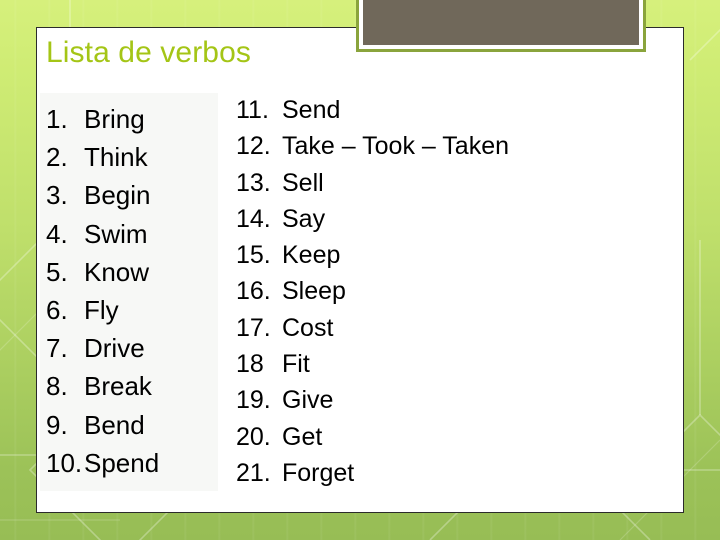  Describe the element at coordinates (311, 110) in the screenshot. I see `list-item-word: Send` at that location.